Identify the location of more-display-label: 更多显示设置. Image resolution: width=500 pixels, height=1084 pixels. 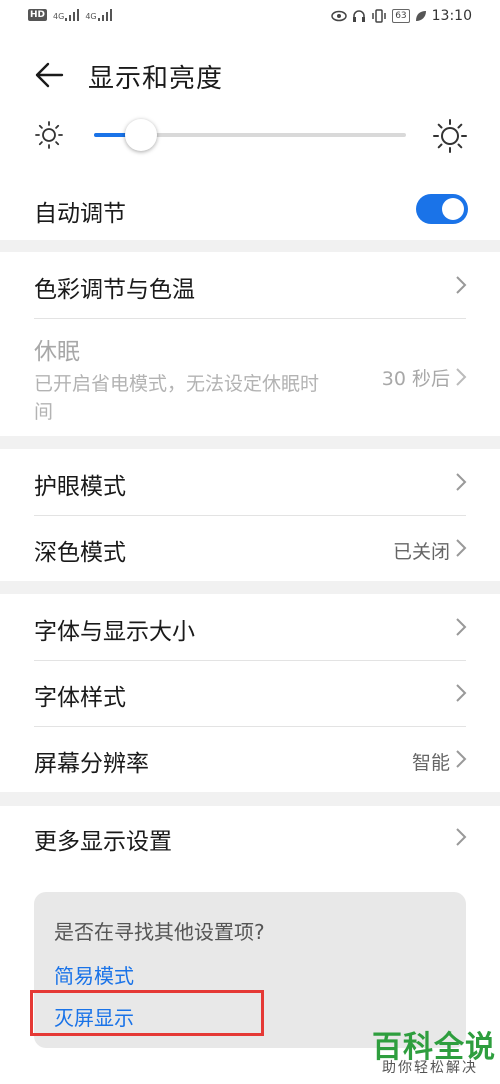
(103, 842).